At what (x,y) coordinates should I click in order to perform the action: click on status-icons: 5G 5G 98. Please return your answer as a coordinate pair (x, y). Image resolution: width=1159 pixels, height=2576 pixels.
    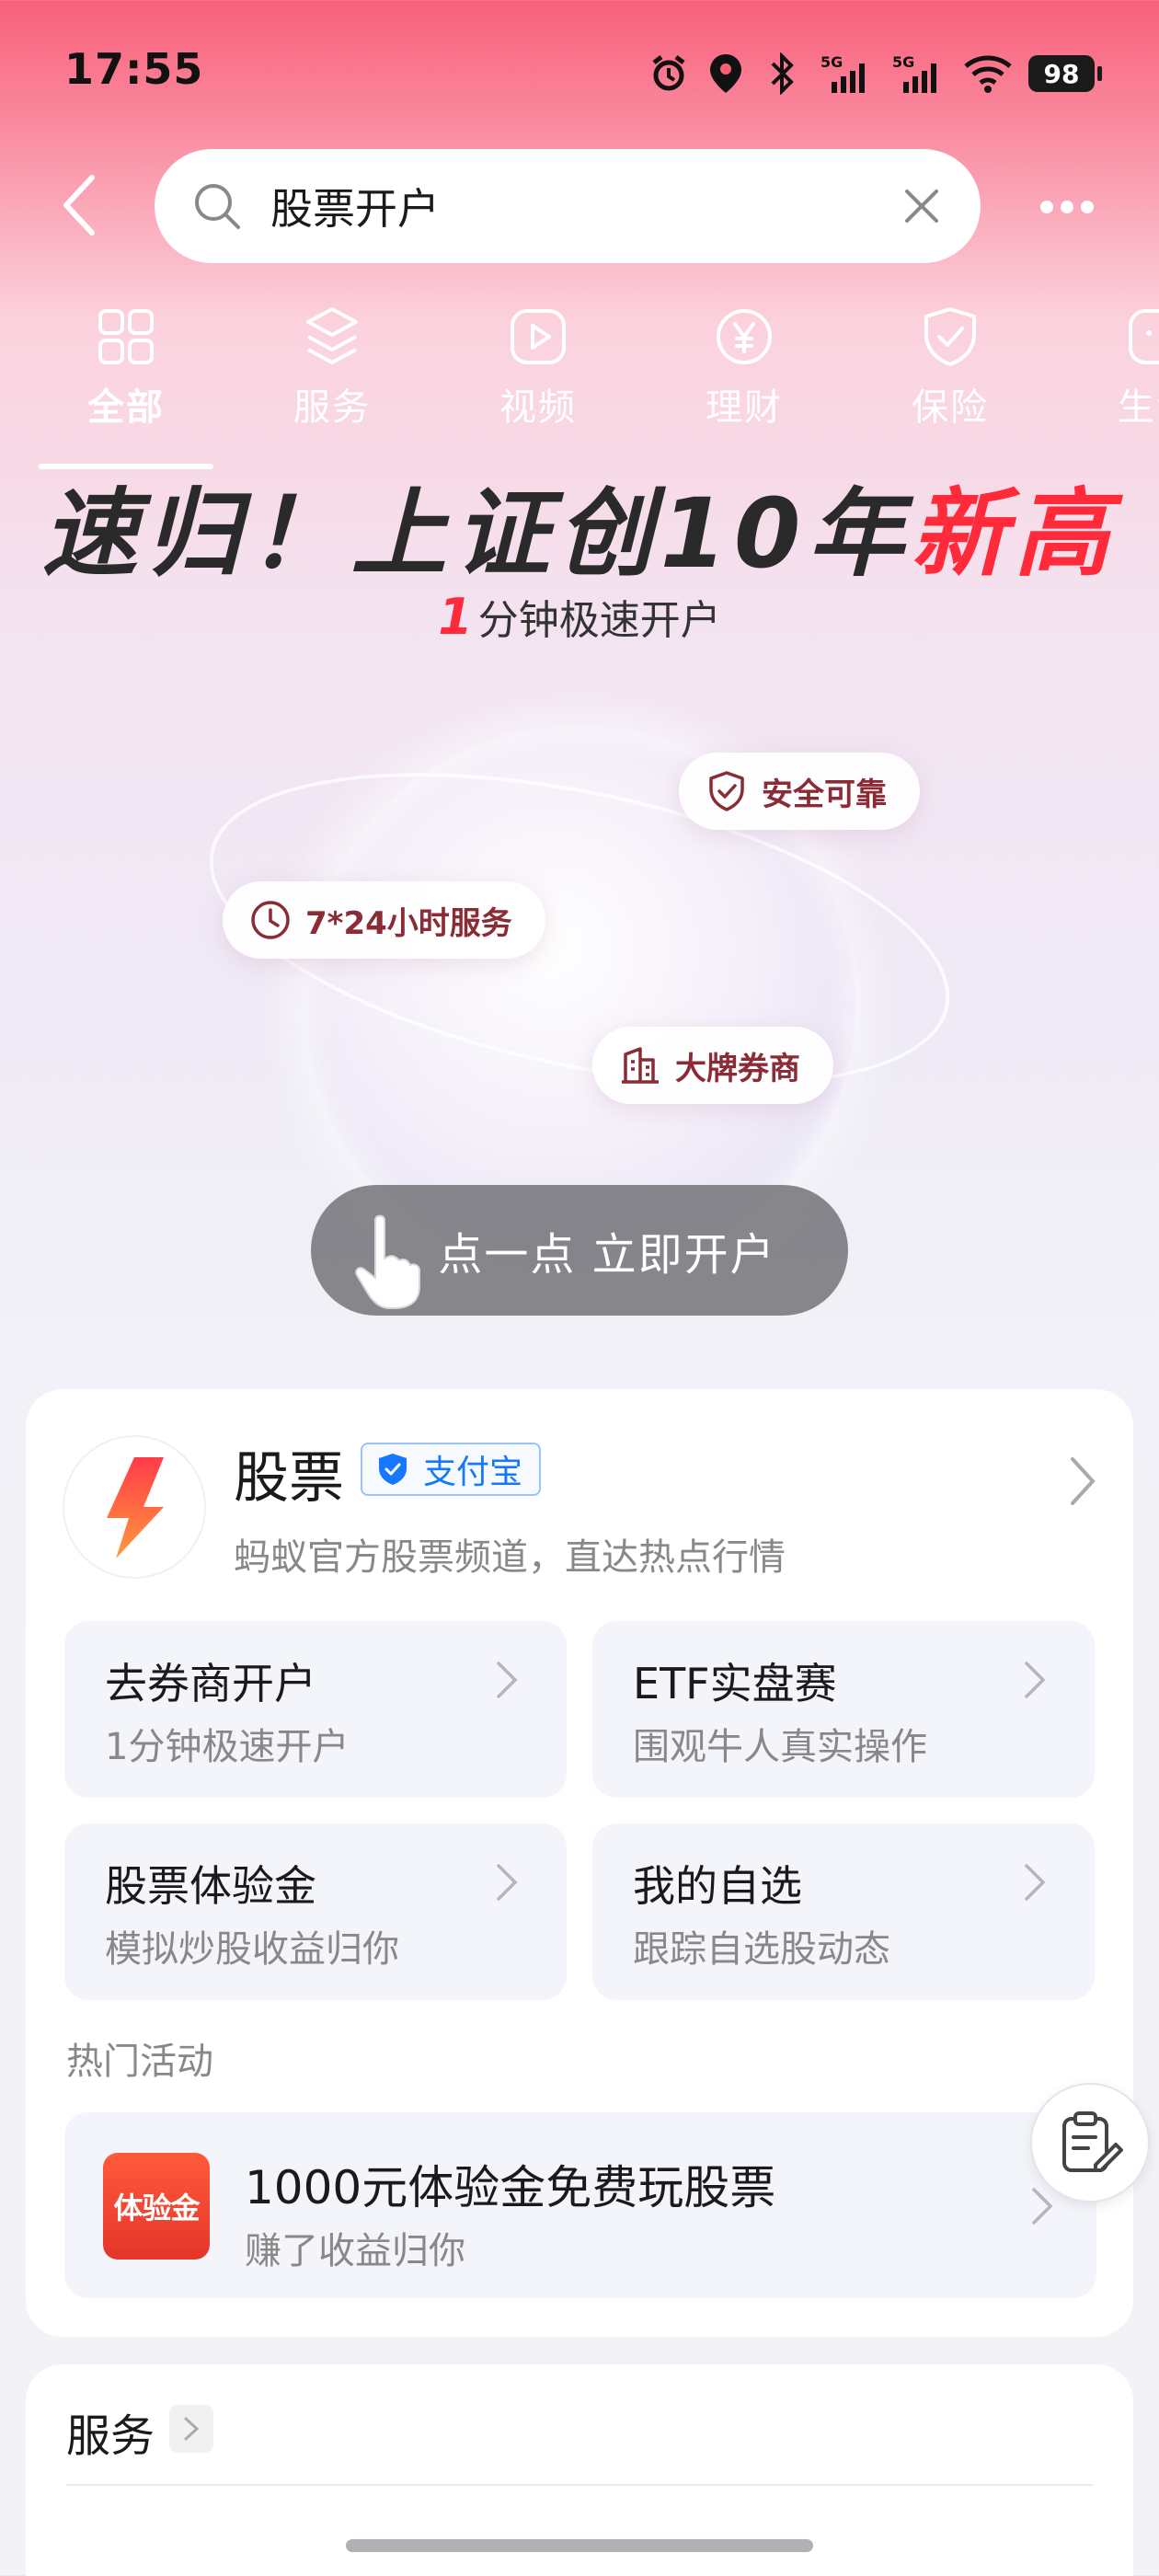
    Looking at the image, I should click on (875, 73).